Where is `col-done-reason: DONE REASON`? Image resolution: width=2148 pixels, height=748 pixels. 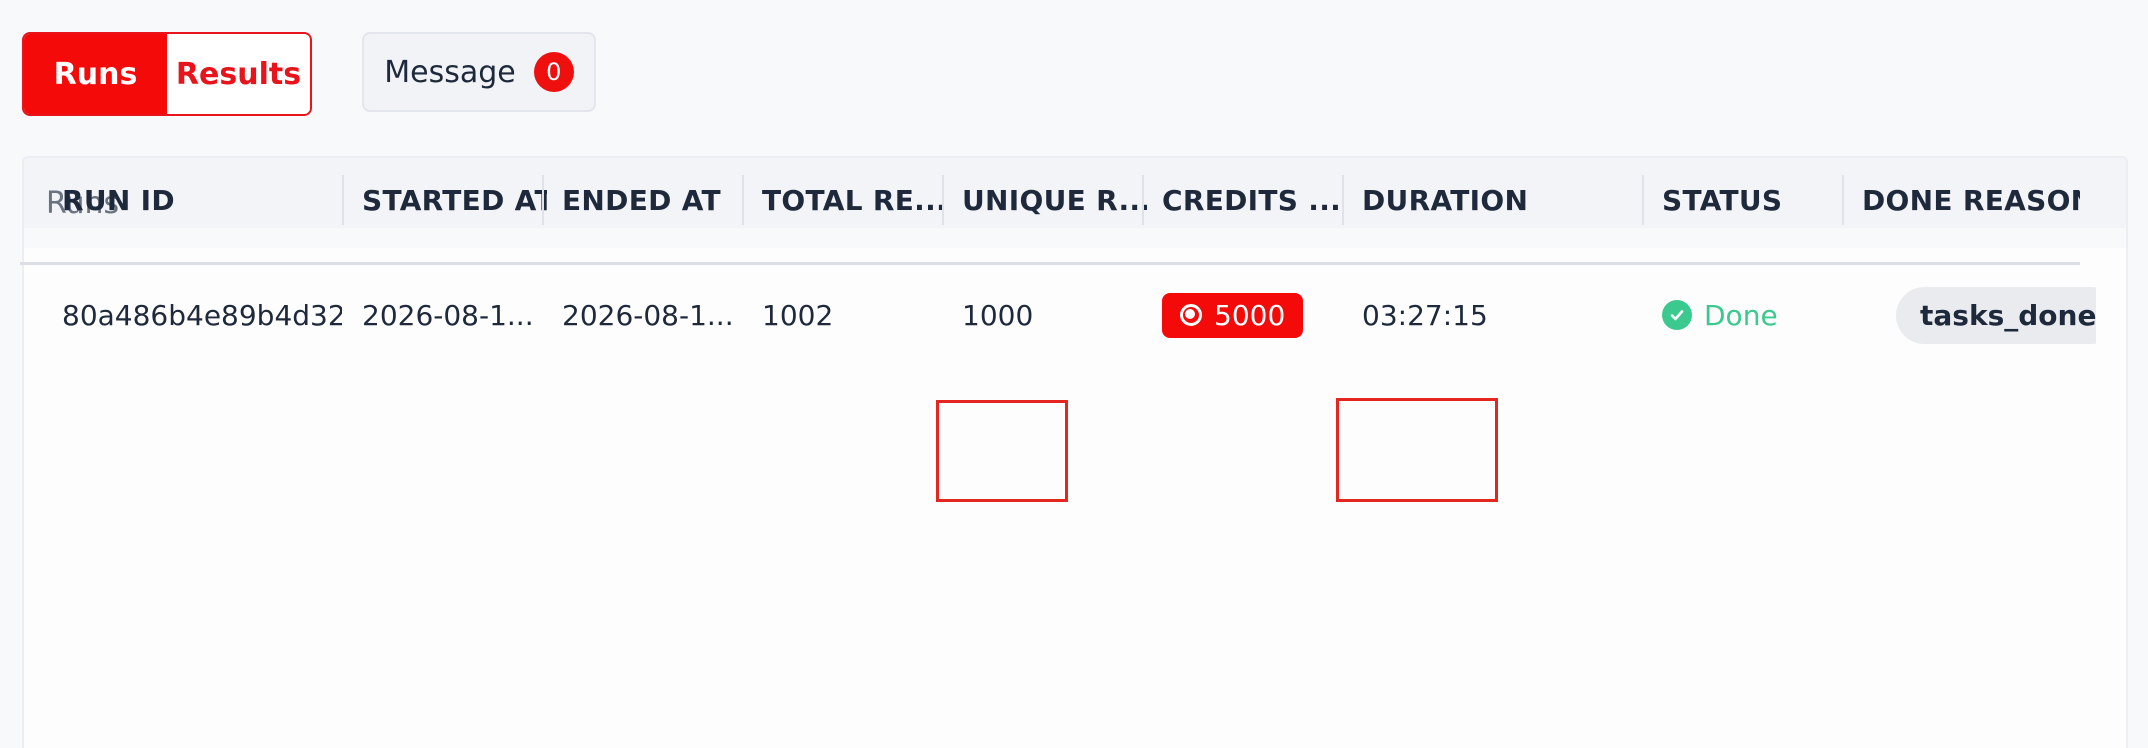
col-done-reason: DONE REASON is located at coordinates (1971, 200).